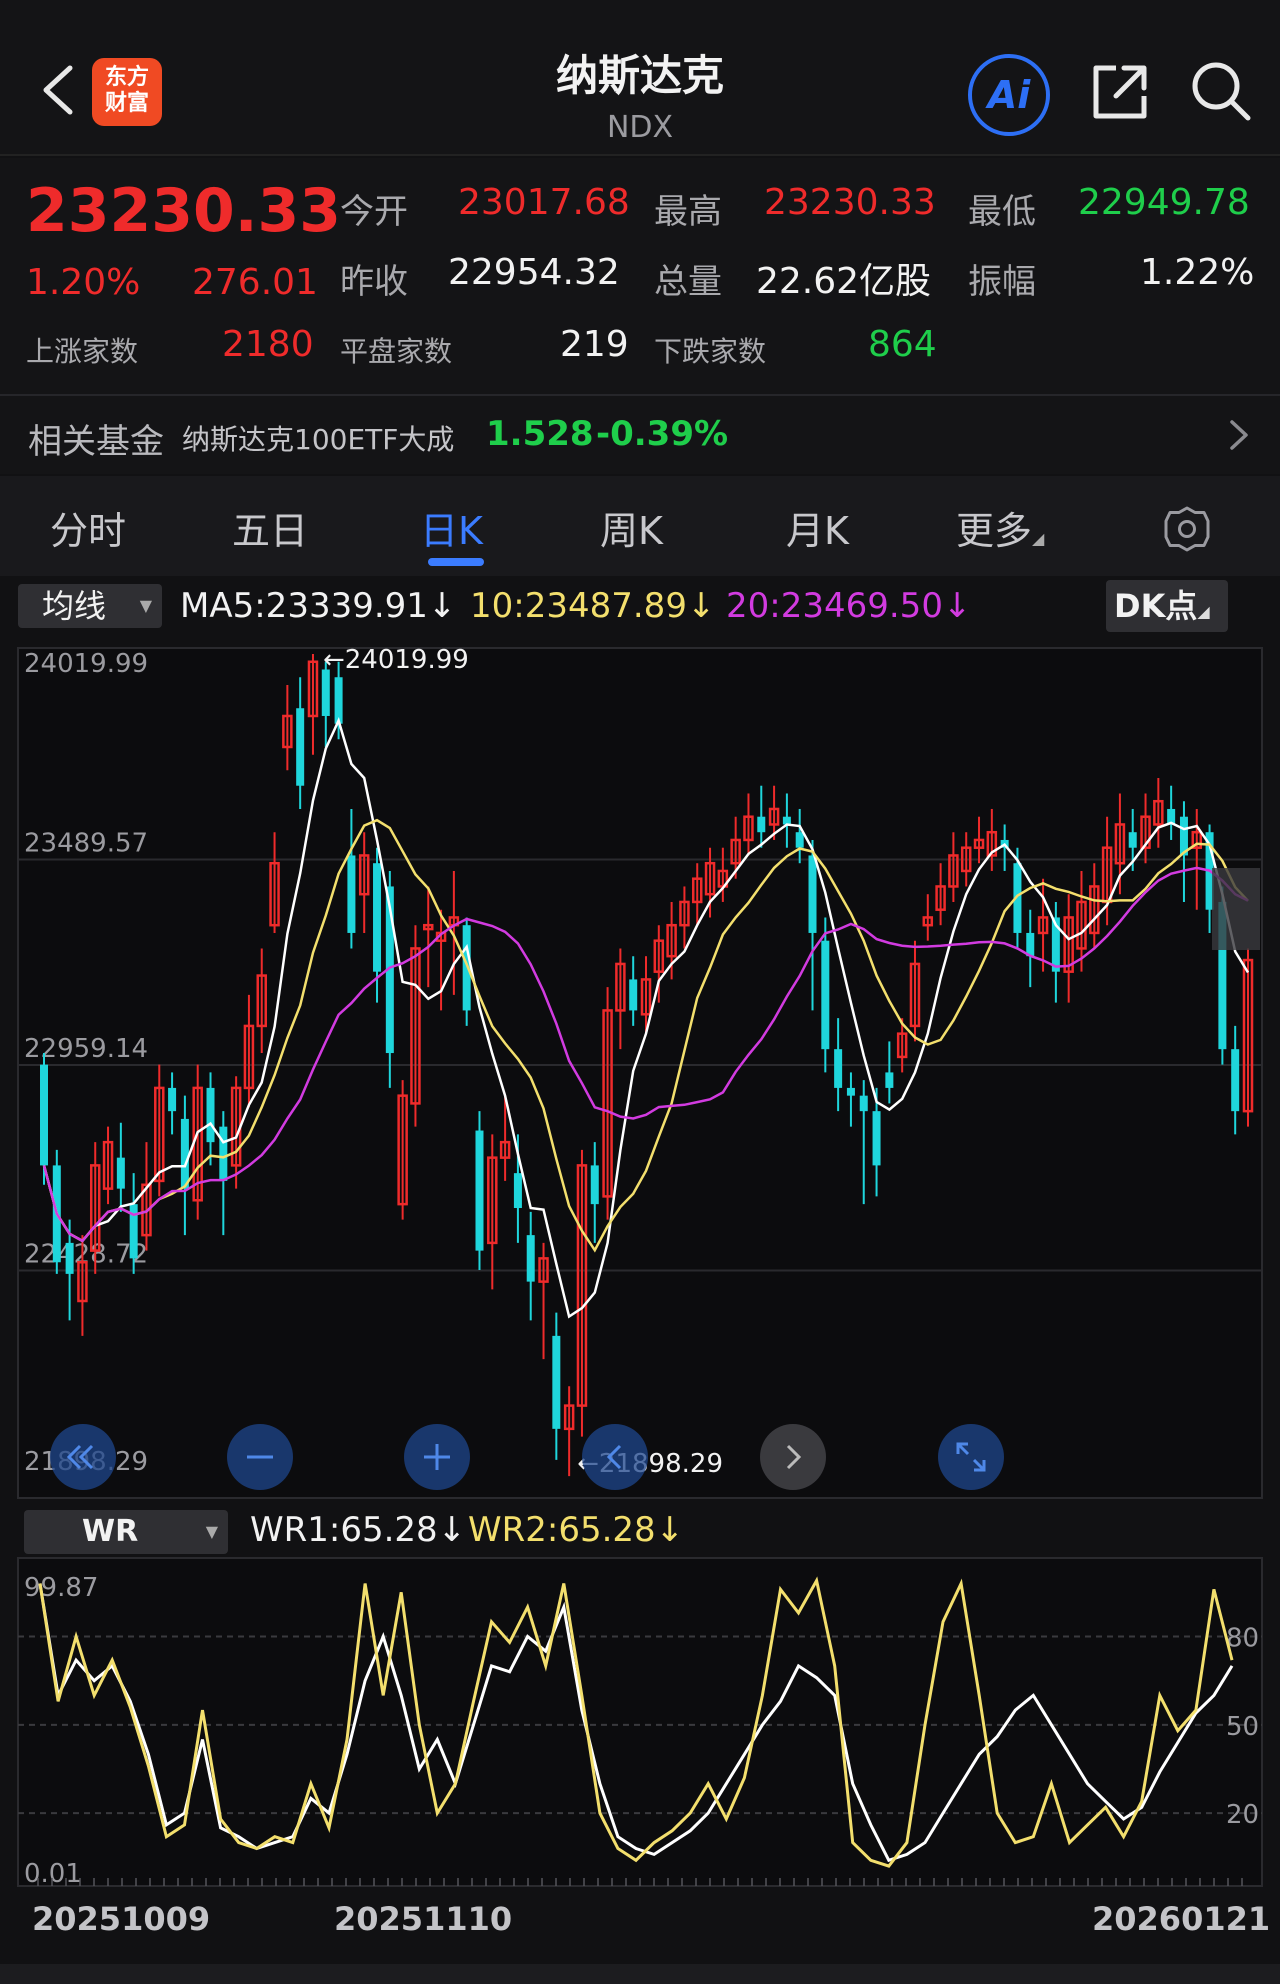 Image resolution: width=1280 pixels, height=1984 pixels. What do you see at coordinates (1167, 606) in the screenshot?
I see `dk-point-button: DK点◢` at bounding box center [1167, 606].